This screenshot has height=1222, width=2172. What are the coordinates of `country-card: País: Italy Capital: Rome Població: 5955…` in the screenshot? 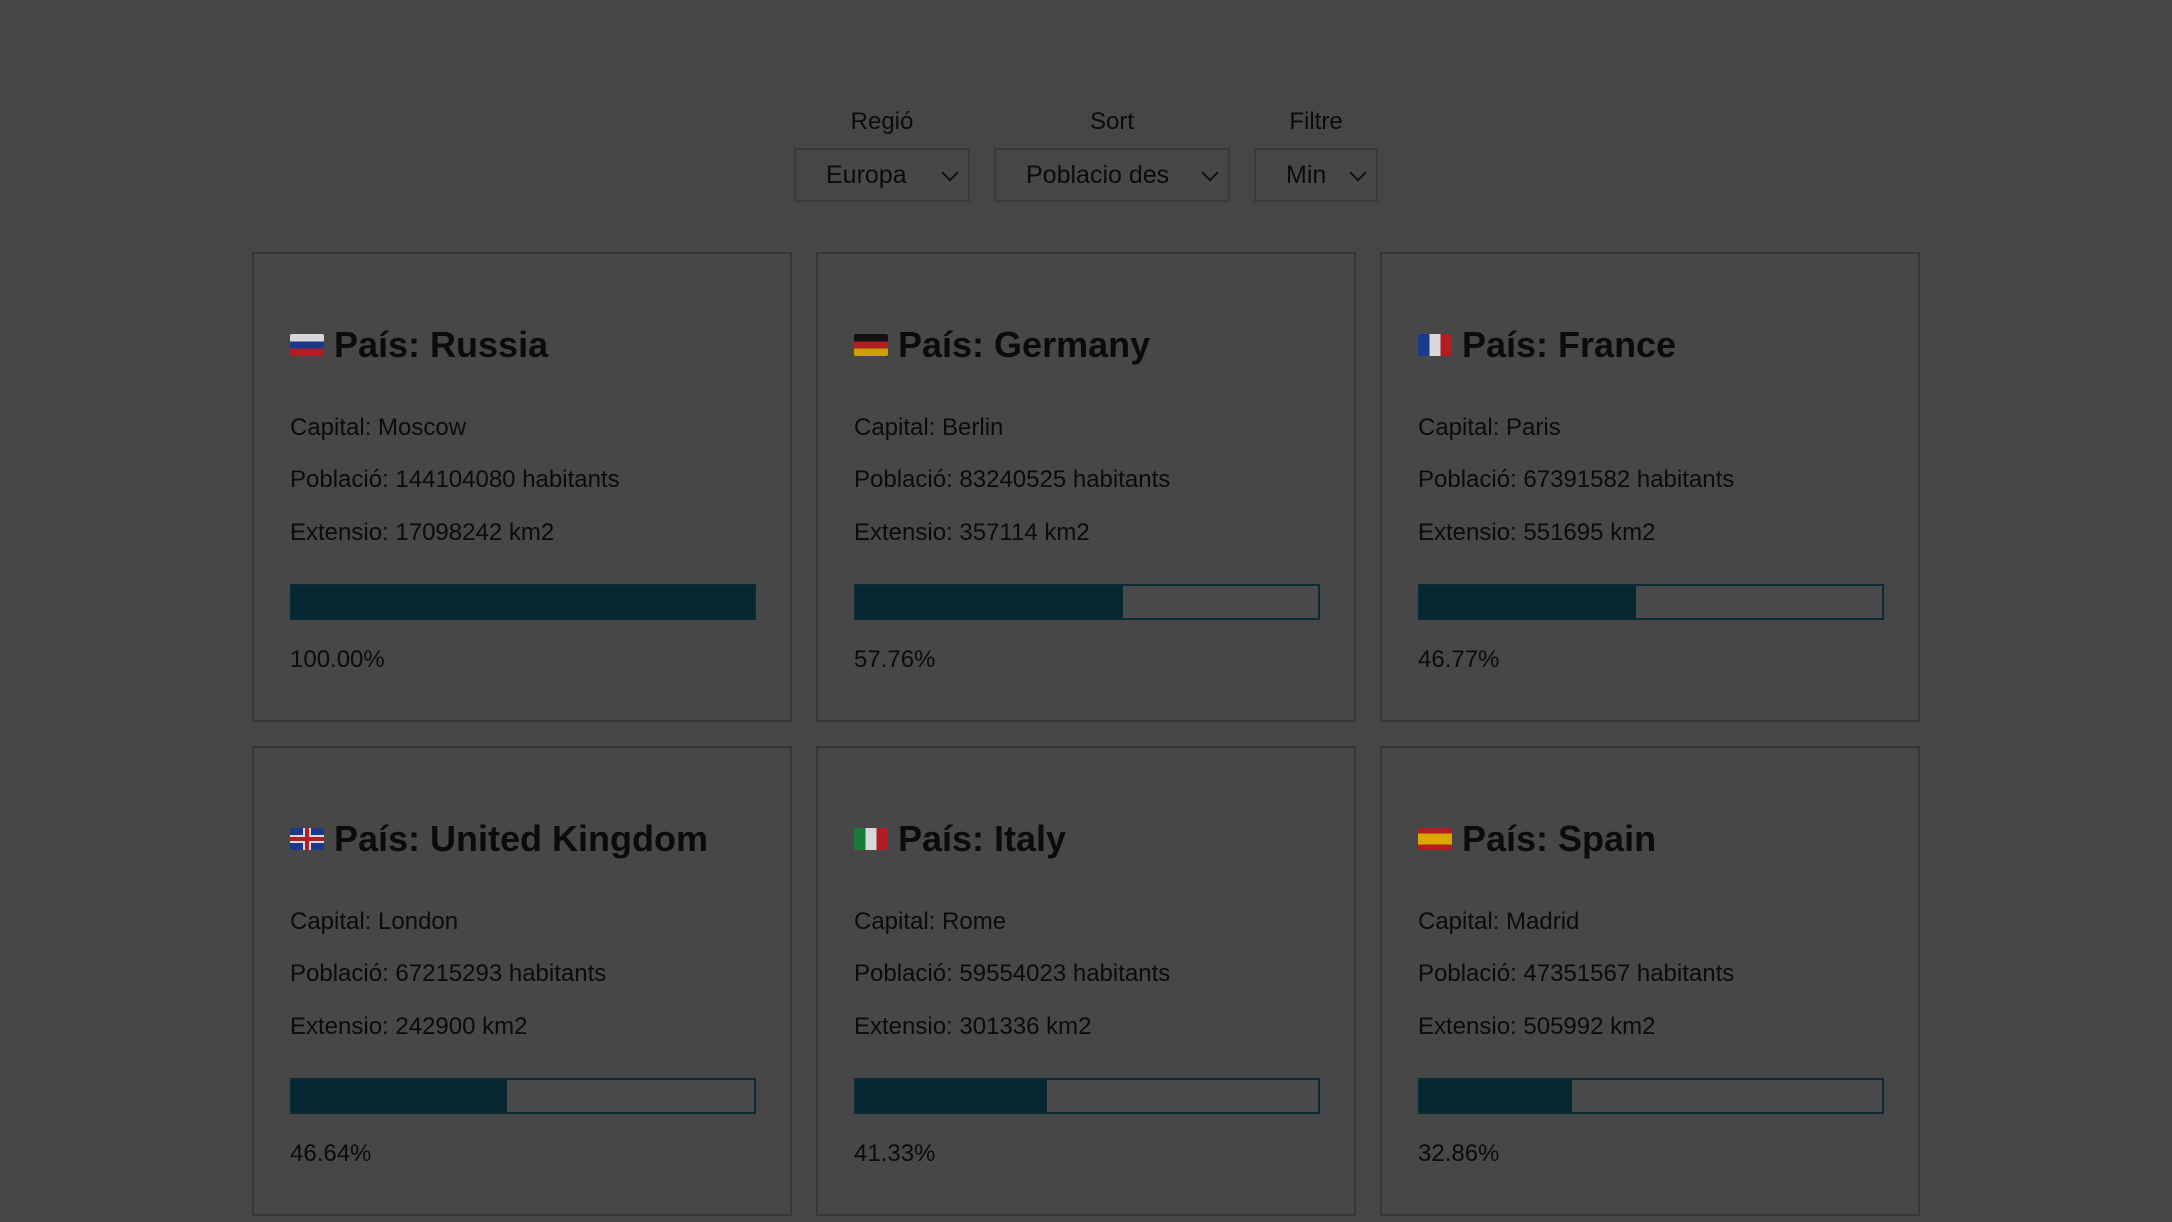 It's located at (1086, 981).